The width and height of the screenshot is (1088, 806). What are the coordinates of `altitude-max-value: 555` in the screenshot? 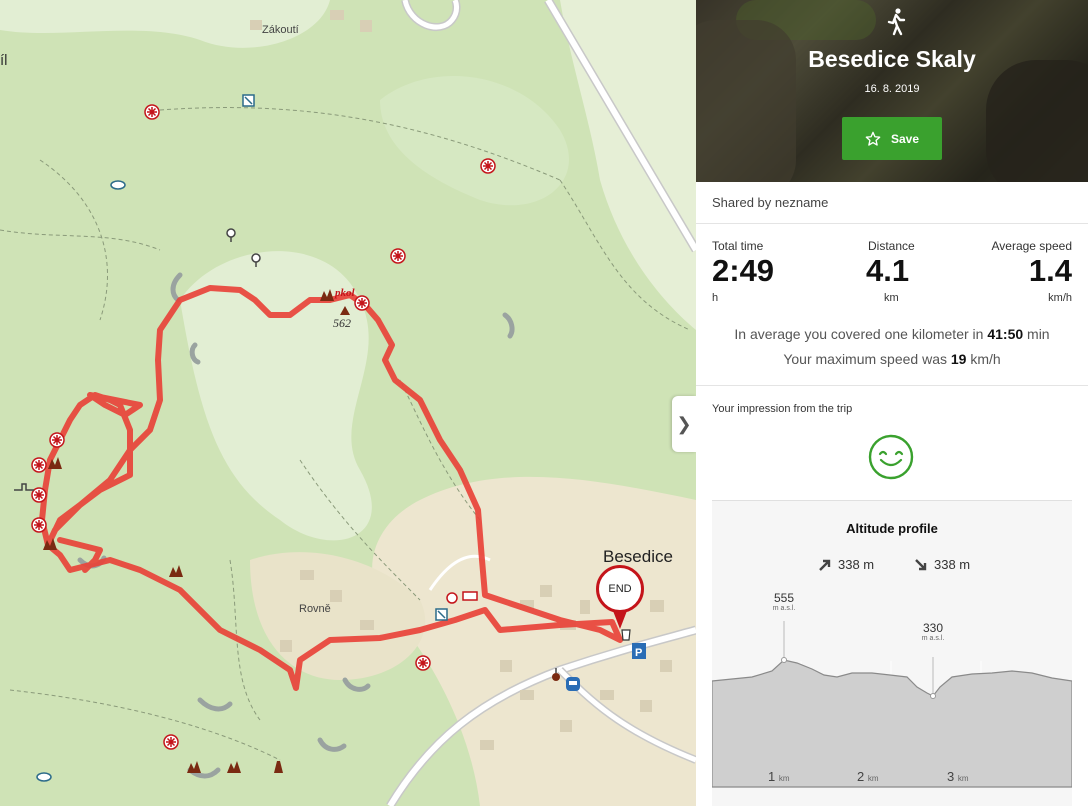 It's located at (784, 598).